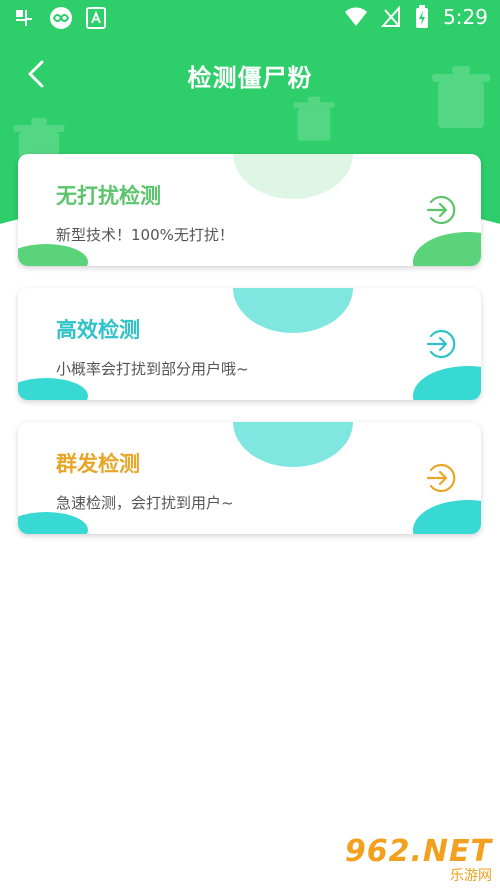 The width and height of the screenshot is (500, 891). I want to click on card-no-disturb-detection: 无打扰检测 新型技术！100%无打扰！, so click(249, 210).